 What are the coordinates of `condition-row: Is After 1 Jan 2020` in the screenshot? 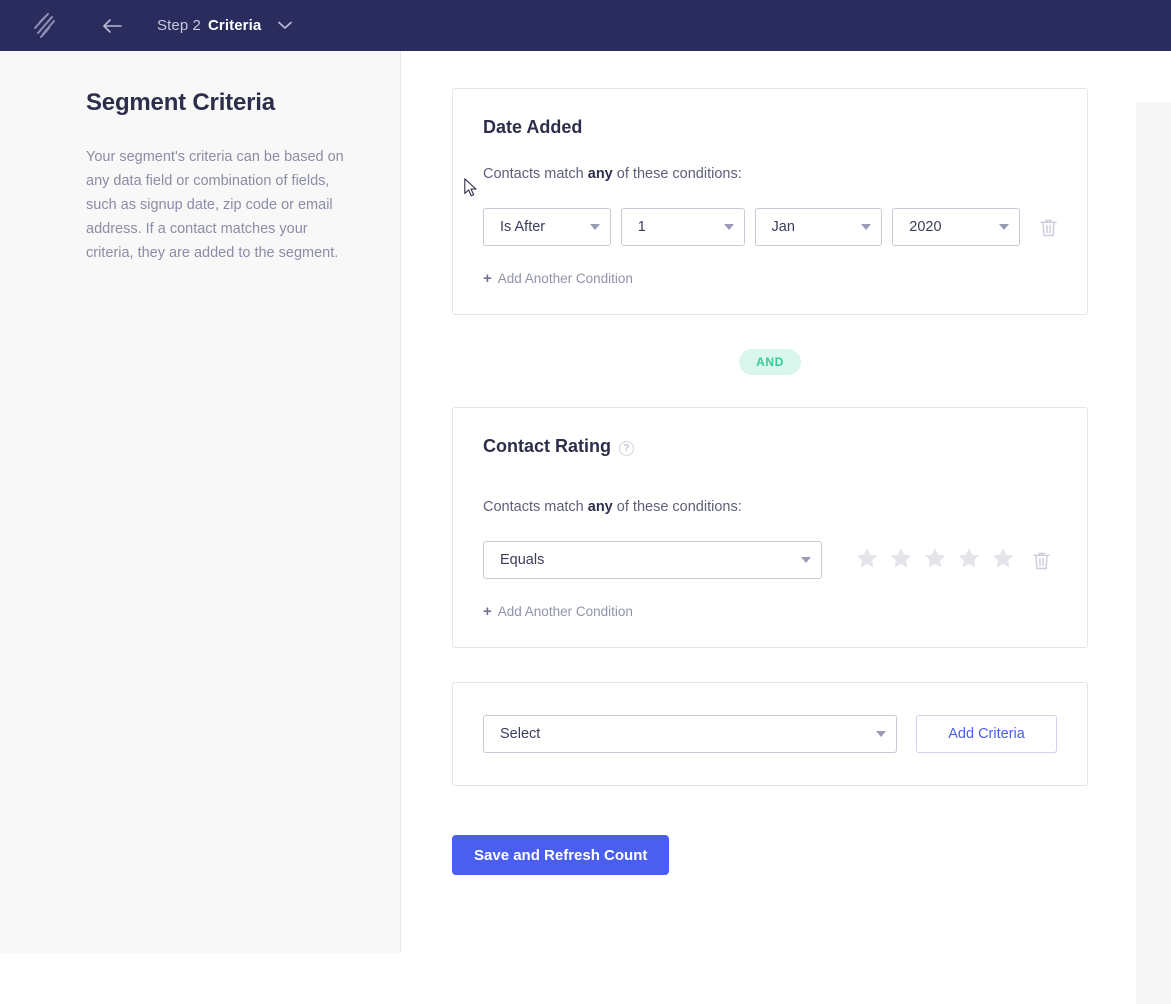 It's located at (770, 227).